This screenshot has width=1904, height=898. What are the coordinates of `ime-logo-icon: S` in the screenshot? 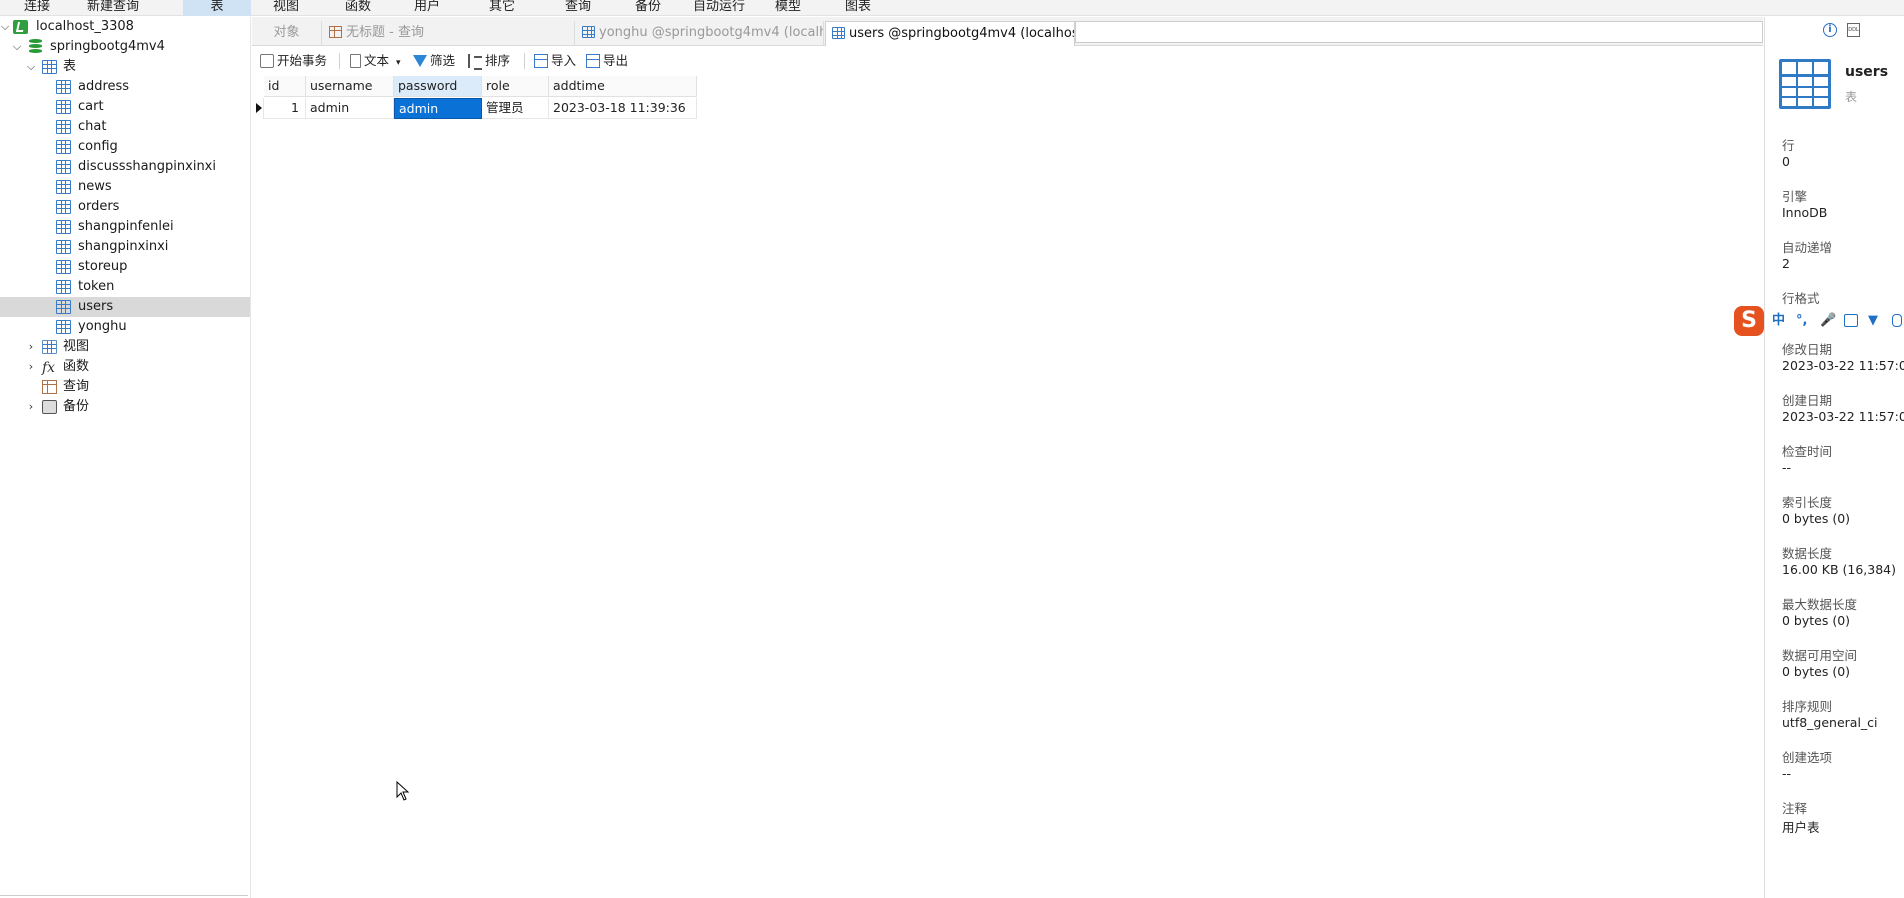 It's located at (1749, 321).